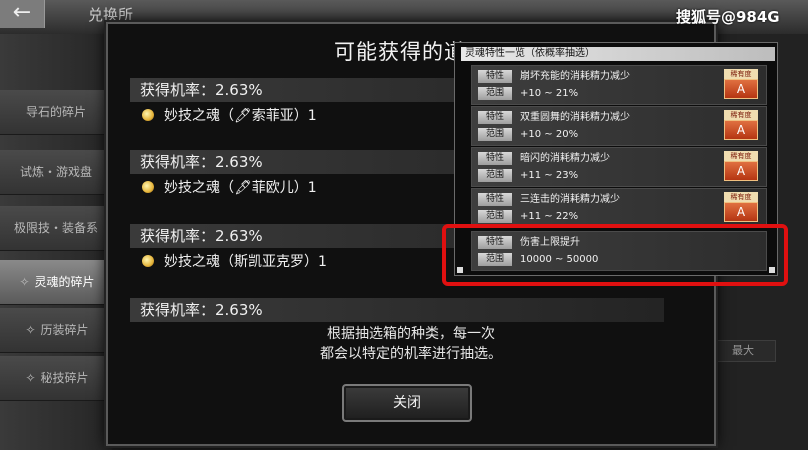 This screenshot has height=450, width=808. I want to click on sidebar-item-trial: 试炼・游戏盘, so click(56, 172).